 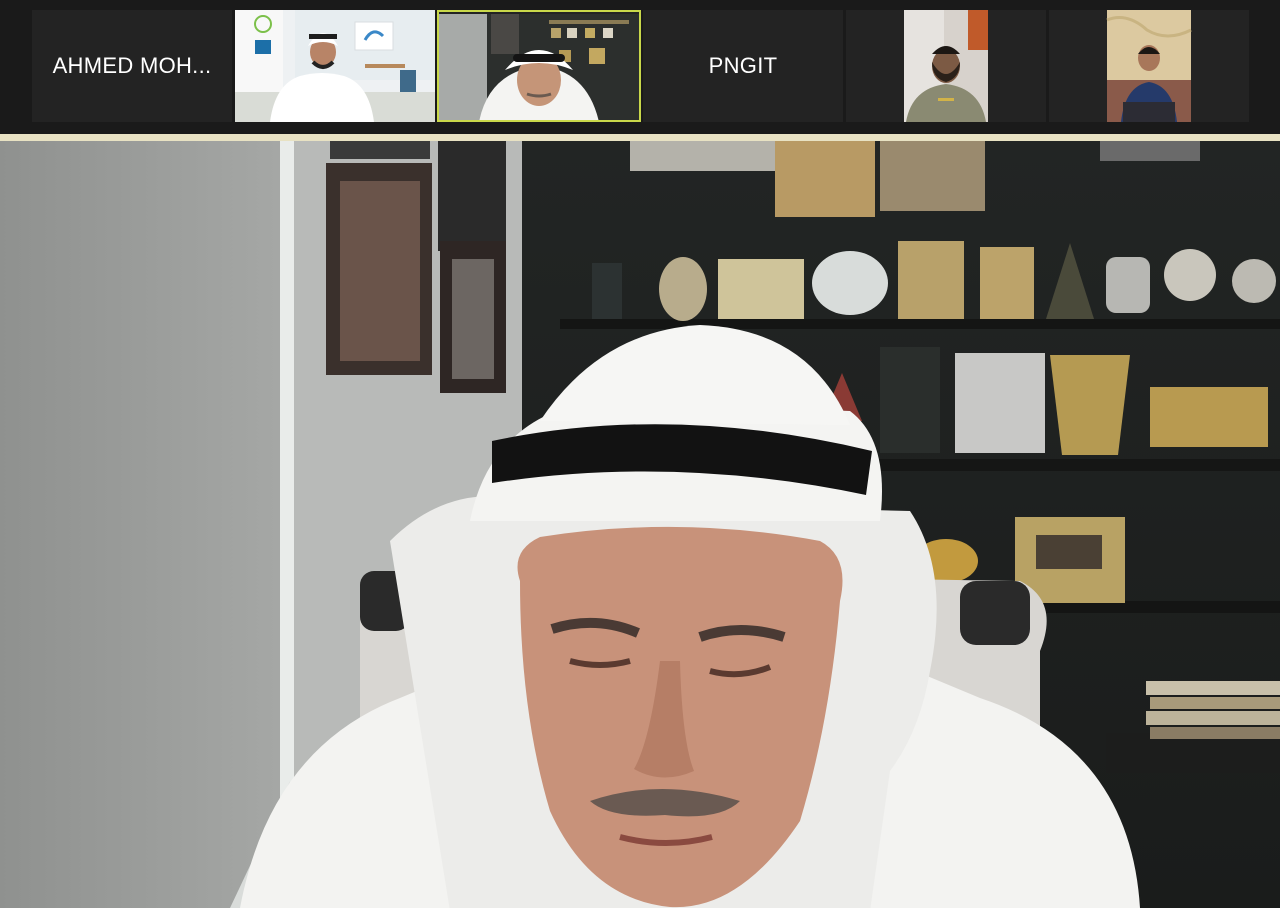 What do you see at coordinates (640, 137) in the screenshot?
I see `active-speaker-indicator` at bounding box center [640, 137].